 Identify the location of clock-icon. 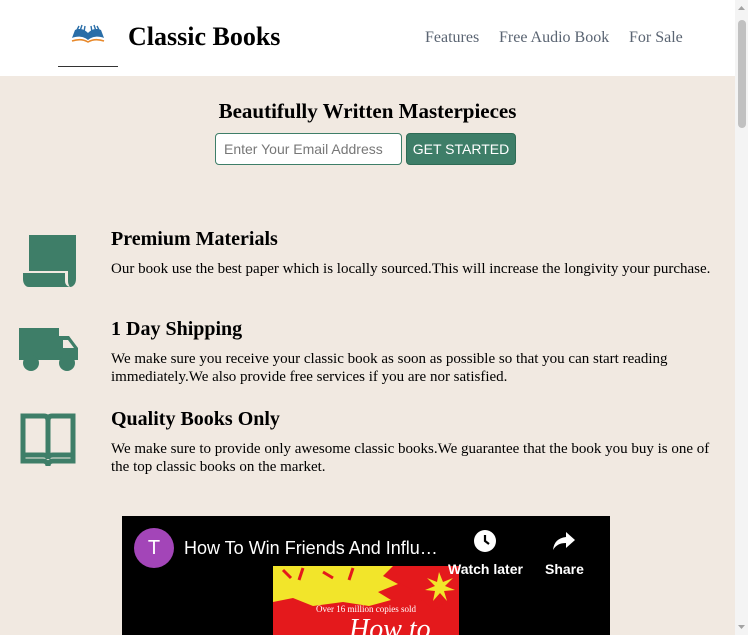
(485, 541).